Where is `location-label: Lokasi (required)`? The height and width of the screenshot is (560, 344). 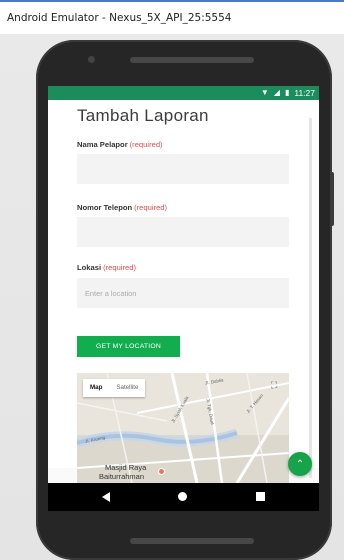
location-label: Lokasi (required) is located at coordinates (106, 267).